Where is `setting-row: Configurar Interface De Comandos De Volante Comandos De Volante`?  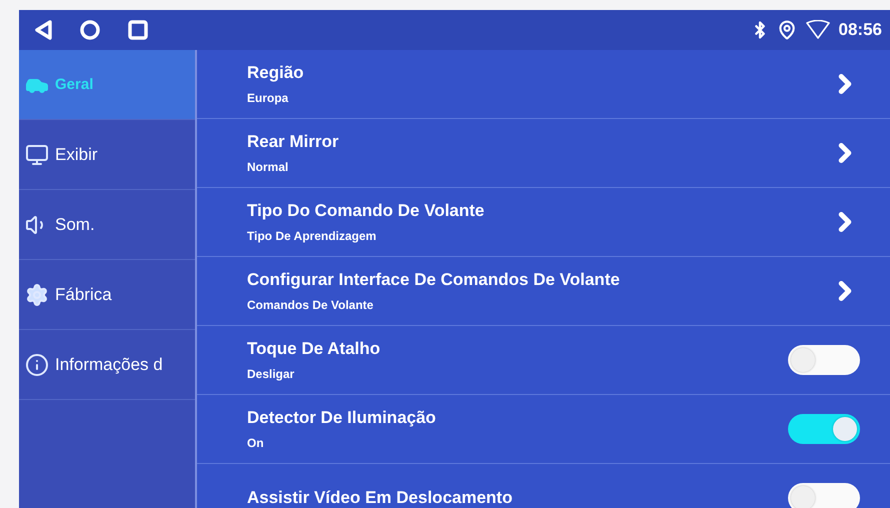
setting-row: Configurar Interface De Comandos De Volante Comandos De Volante is located at coordinates (543, 291).